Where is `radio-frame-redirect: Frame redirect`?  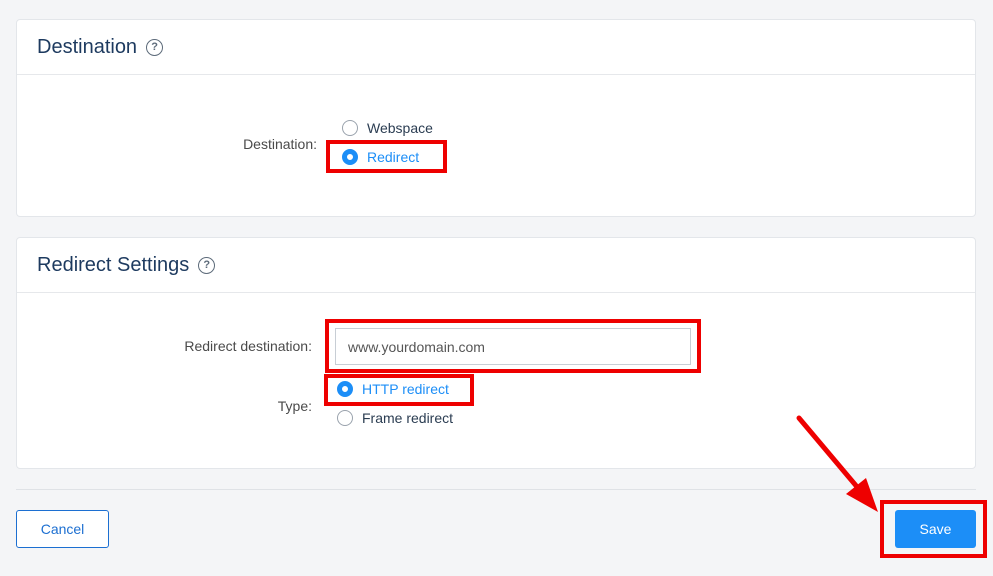 radio-frame-redirect: Frame redirect is located at coordinates (395, 418).